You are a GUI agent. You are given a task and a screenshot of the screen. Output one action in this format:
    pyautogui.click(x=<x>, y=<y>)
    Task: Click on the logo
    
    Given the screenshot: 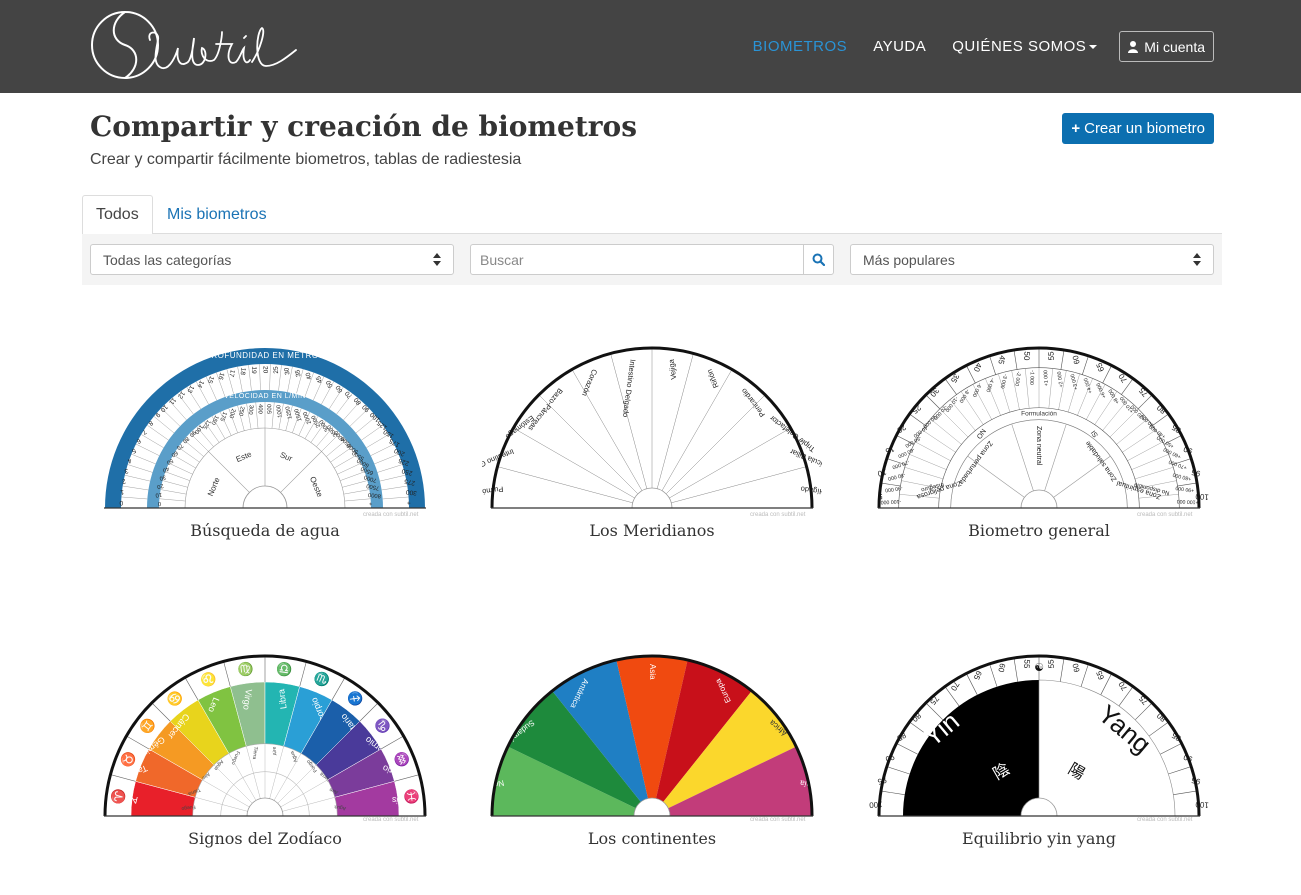 What is the action you would take?
    pyautogui.click(x=195, y=46)
    